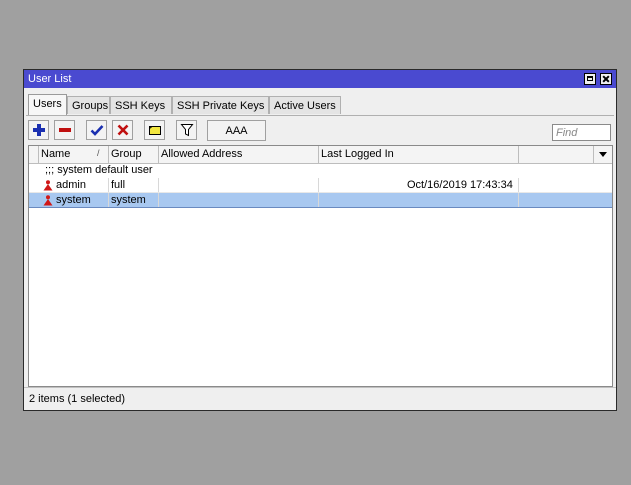  What do you see at coordinates (320, 398) in the screenshot?
I see `status-bar: 2 items (1 selected)` at bounding box center [320, 398].